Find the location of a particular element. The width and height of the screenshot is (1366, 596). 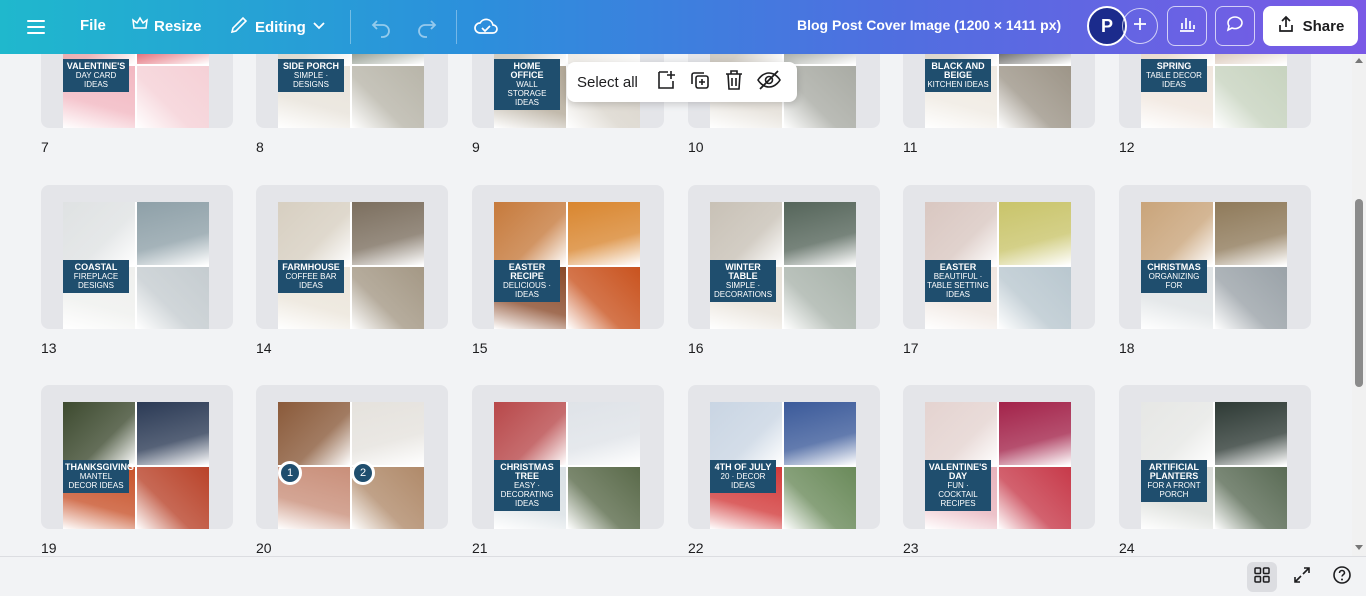

title-overlay-bold: Home Office is located at coordinates (527, 70).